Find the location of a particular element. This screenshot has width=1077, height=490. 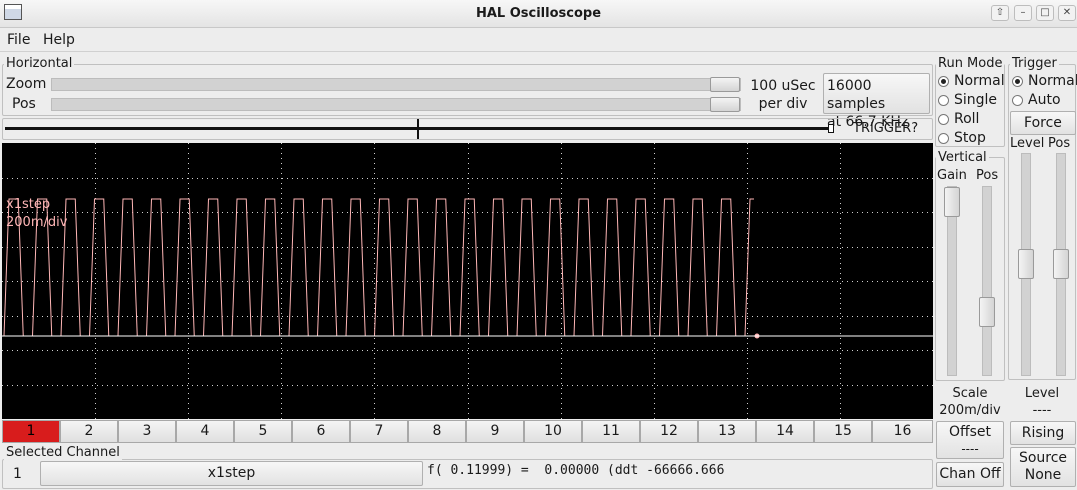

maximize-icon: □ is located at coordinates (1045, 13).